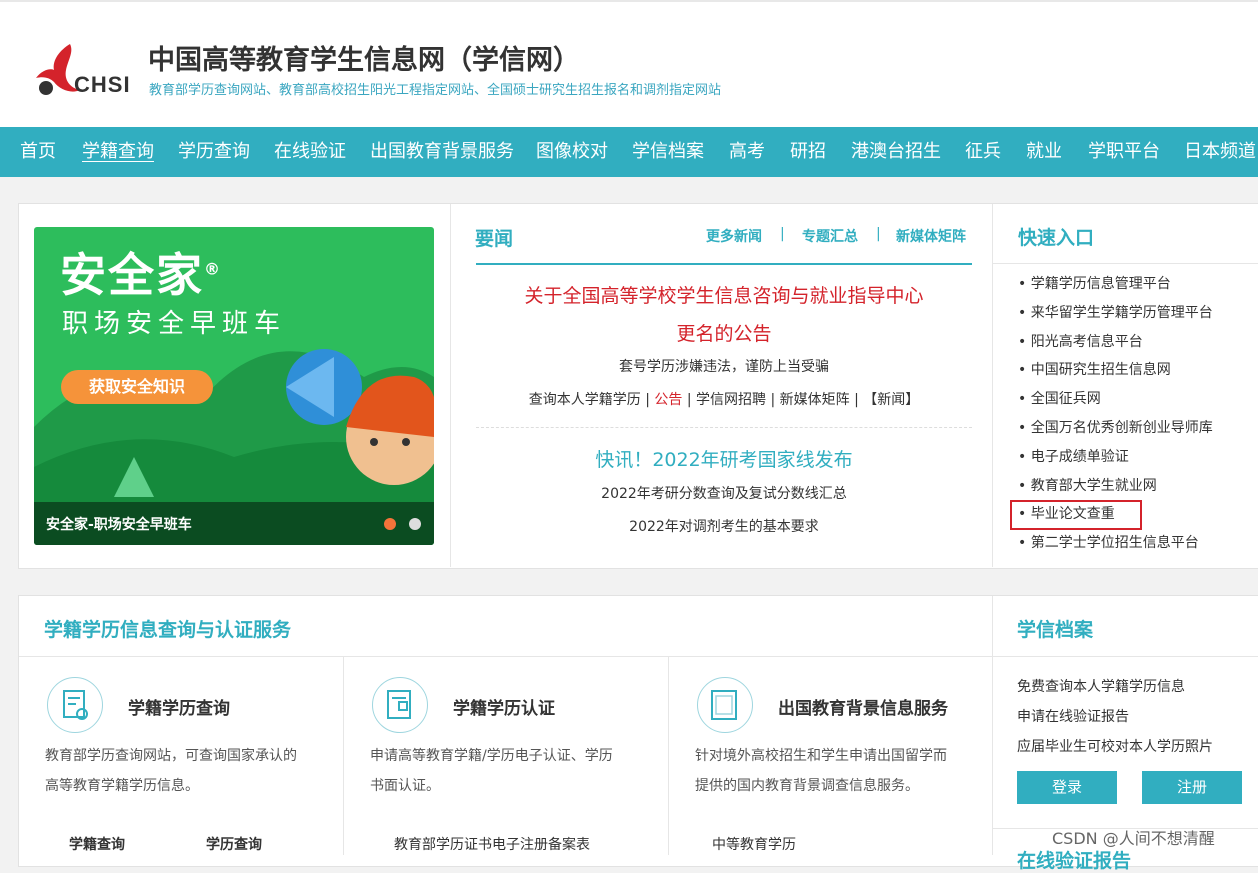 This screenshot has height=873, width=1258. What do you see at coordinates (122, 786) in the screenshot?
I see `degree-query-desc: 高等教育学籍学历信息。` at bounding box center [122, 786].